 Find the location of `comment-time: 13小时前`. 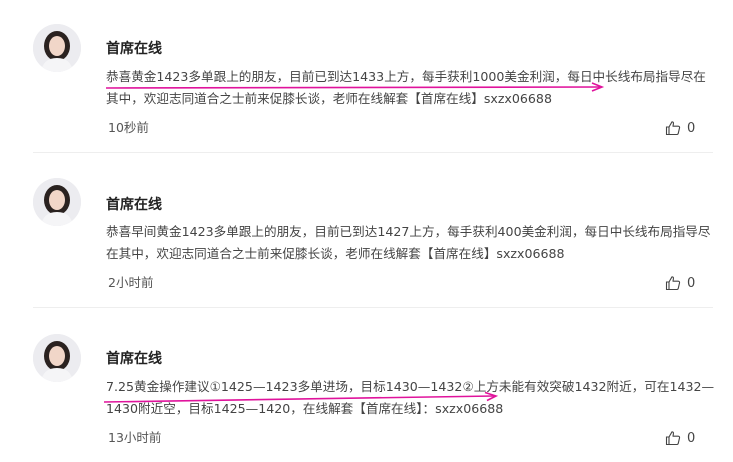

comment-time: 13小时前 is located at coordinates (135, 437).